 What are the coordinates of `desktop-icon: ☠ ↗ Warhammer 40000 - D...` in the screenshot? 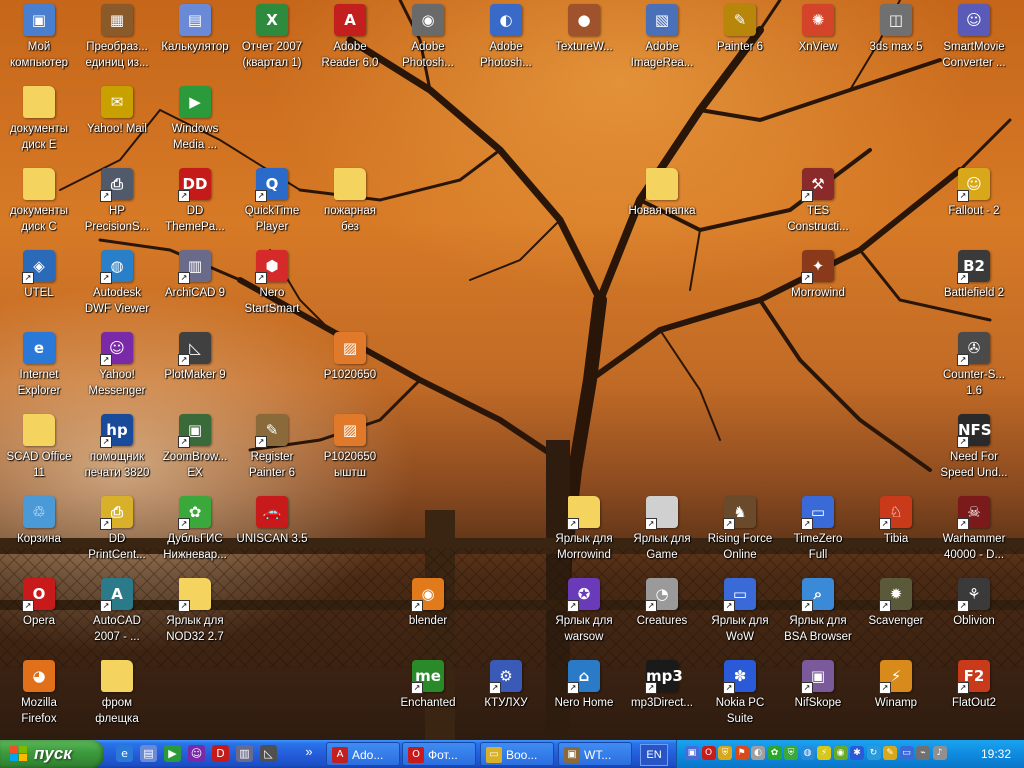 It's located at (974, 534).